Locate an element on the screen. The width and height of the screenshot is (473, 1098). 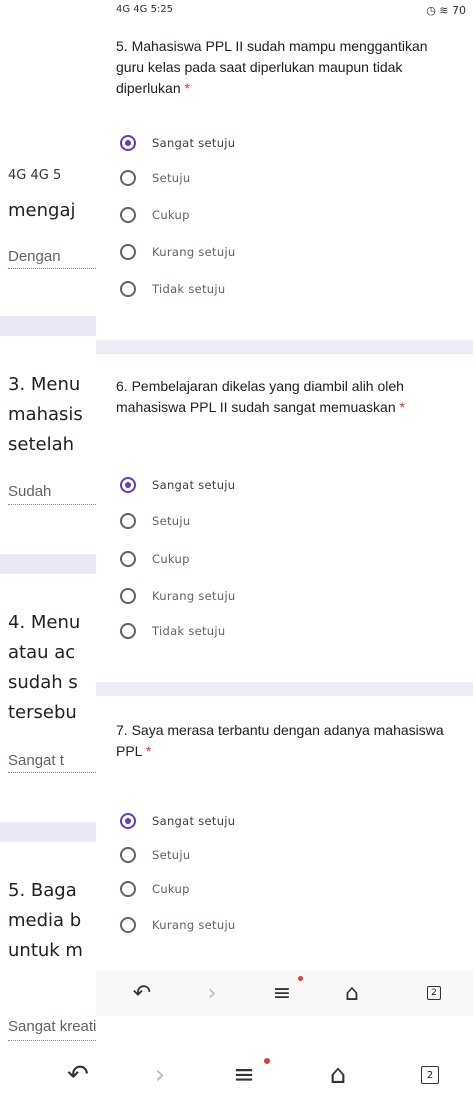
q6-option-tidak-setuju: Tidak setuju is located at coordinates (172, 631).